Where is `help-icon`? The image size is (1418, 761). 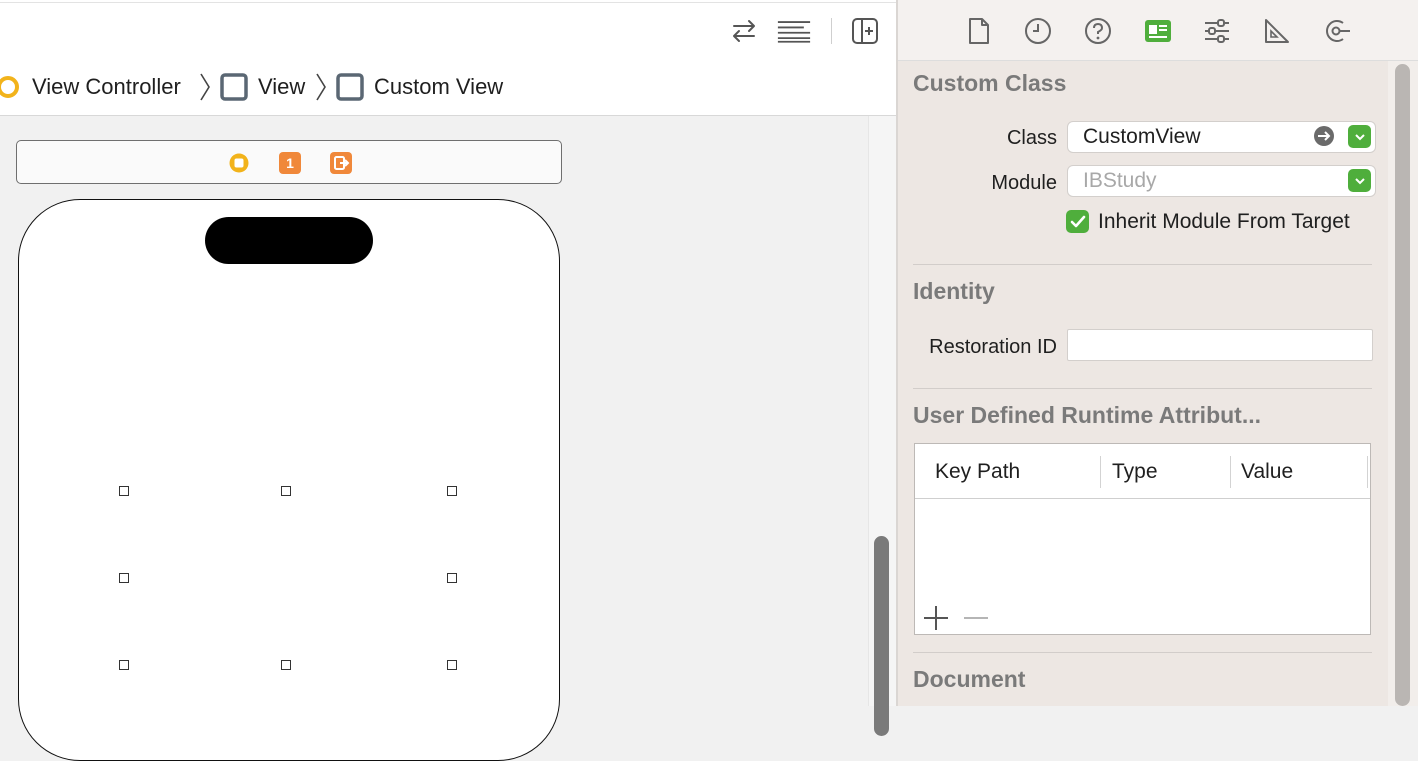 help-icon is located at coordinates (1098, 31).